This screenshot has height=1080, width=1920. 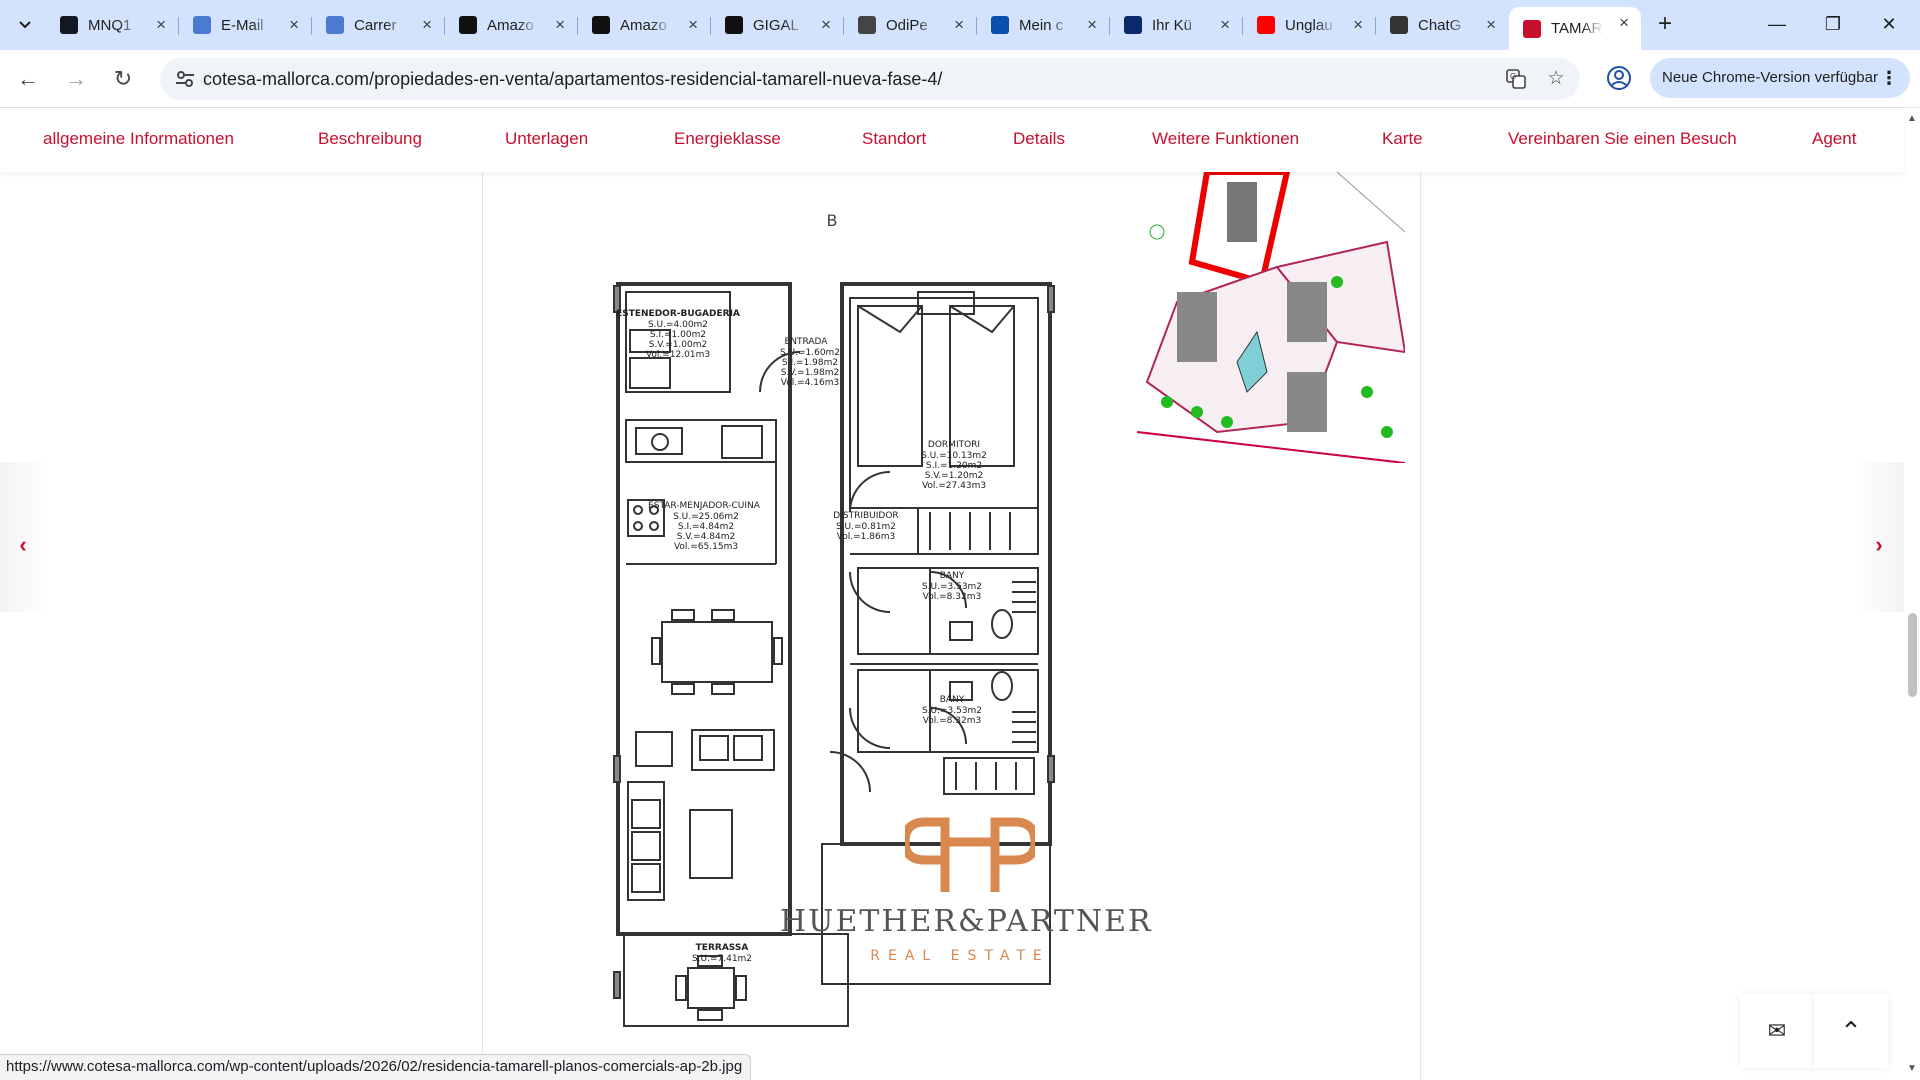 What do you see at coordinates (123, 79) in the screenshot?
I see `reload-button: ↻` at bounding box center [123, 79].